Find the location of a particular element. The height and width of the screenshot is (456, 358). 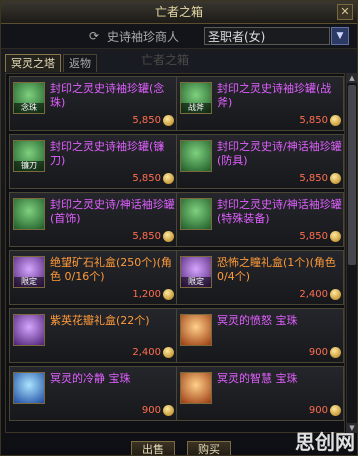

item-name: 封印之灵史诗/神话袖珍罐(特殊装备) is located at coordinates (279, 211).